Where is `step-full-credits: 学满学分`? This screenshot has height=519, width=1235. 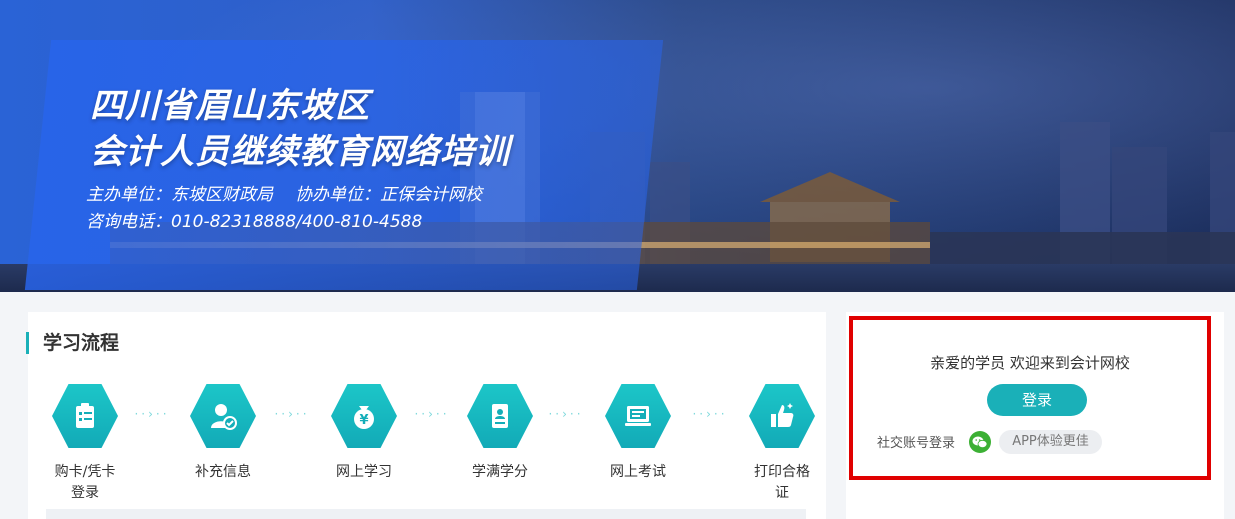
step-full-credits: 学满学分 is located at coordinates (500, 433).